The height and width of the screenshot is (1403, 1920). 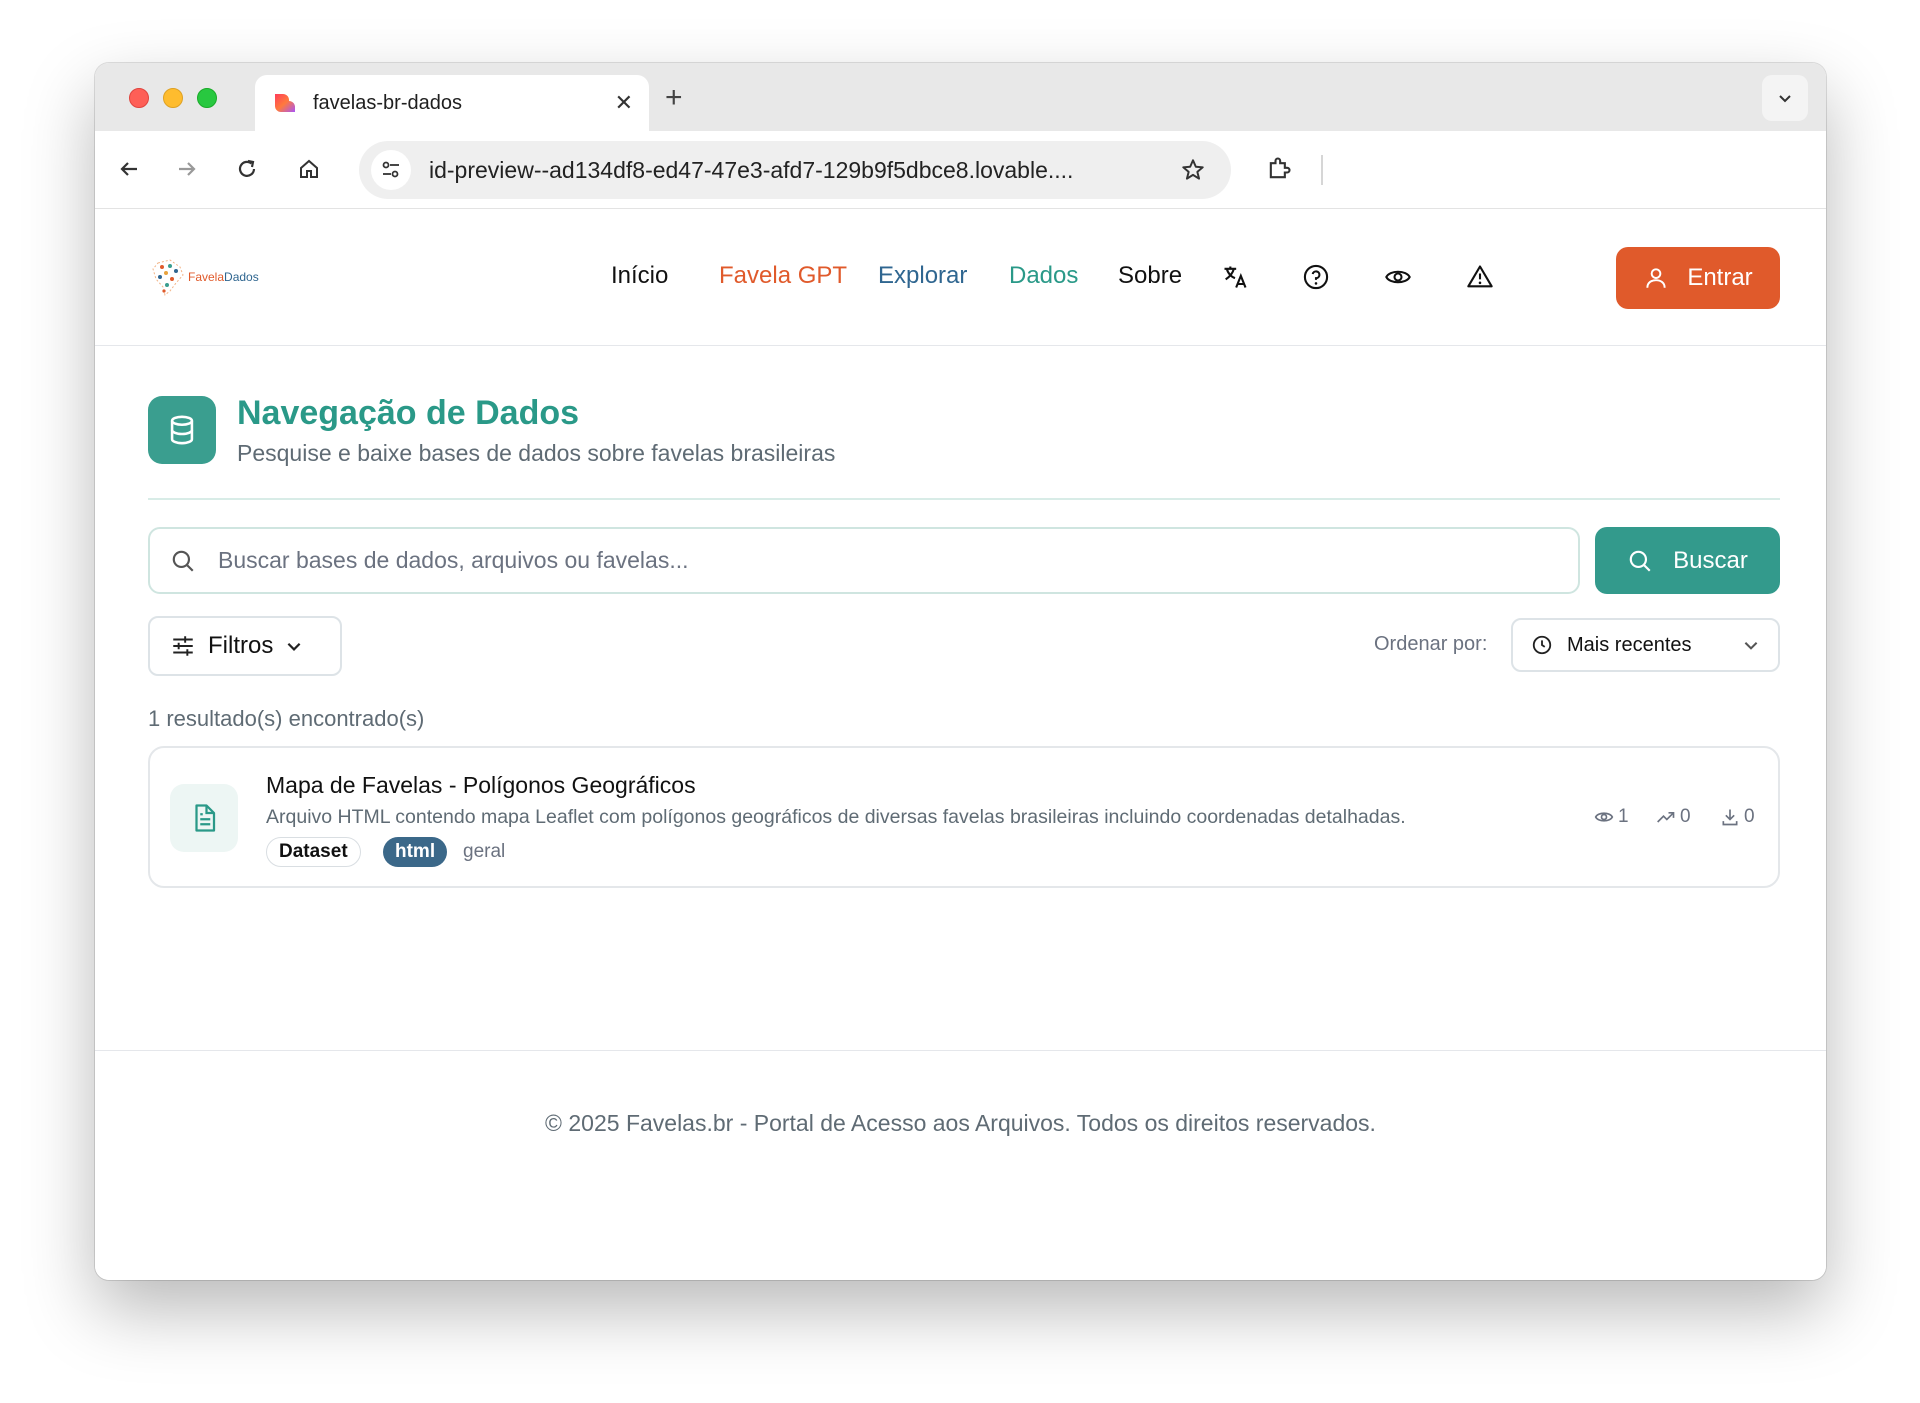 I want to click on brazil-map-logo-icon, so click(x=168, y=277).